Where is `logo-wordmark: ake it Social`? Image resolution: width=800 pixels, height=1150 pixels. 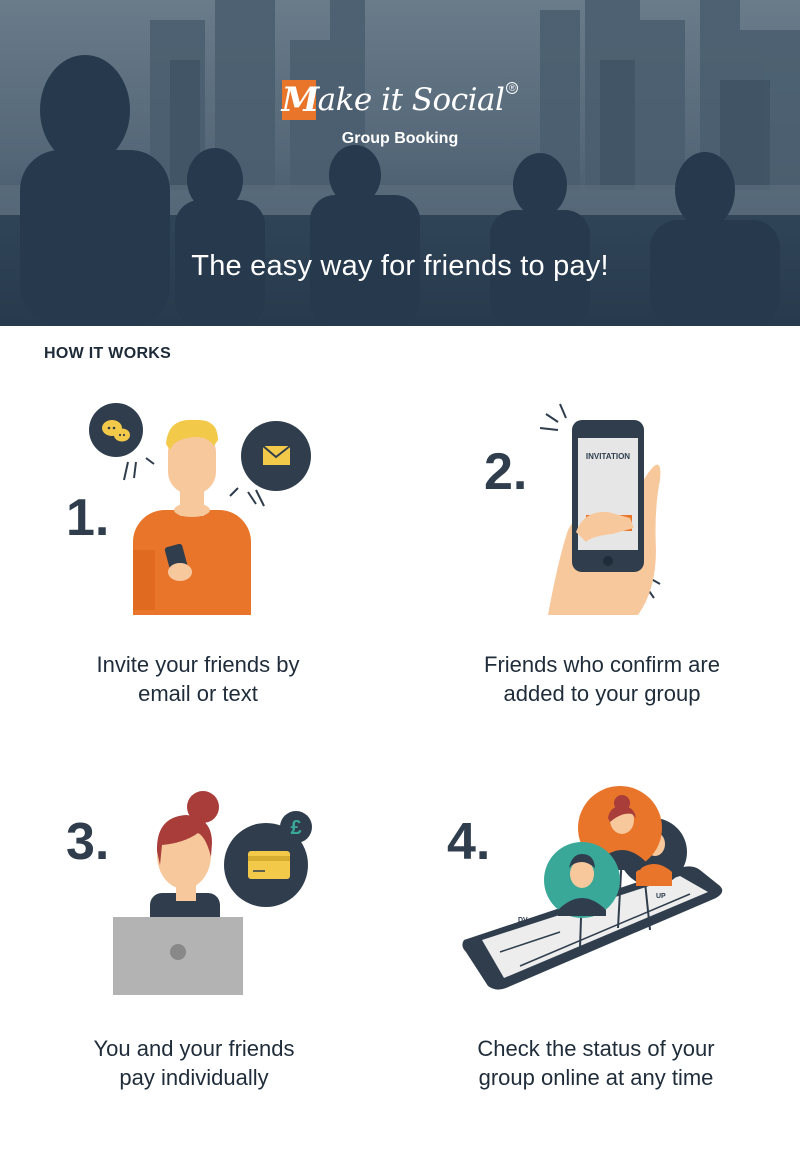
logo-wordmark: ake it Social is located at coordinates (411, 100).